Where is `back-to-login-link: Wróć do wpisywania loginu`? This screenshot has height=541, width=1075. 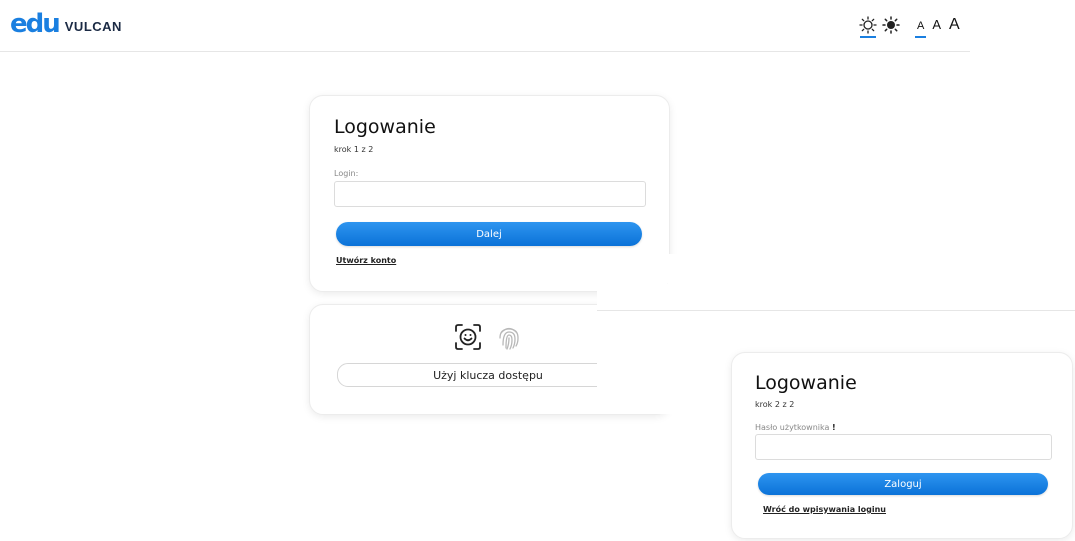
back-to-login-link: Wróć do wpisywania loginu is located at coordinates (824, 509).